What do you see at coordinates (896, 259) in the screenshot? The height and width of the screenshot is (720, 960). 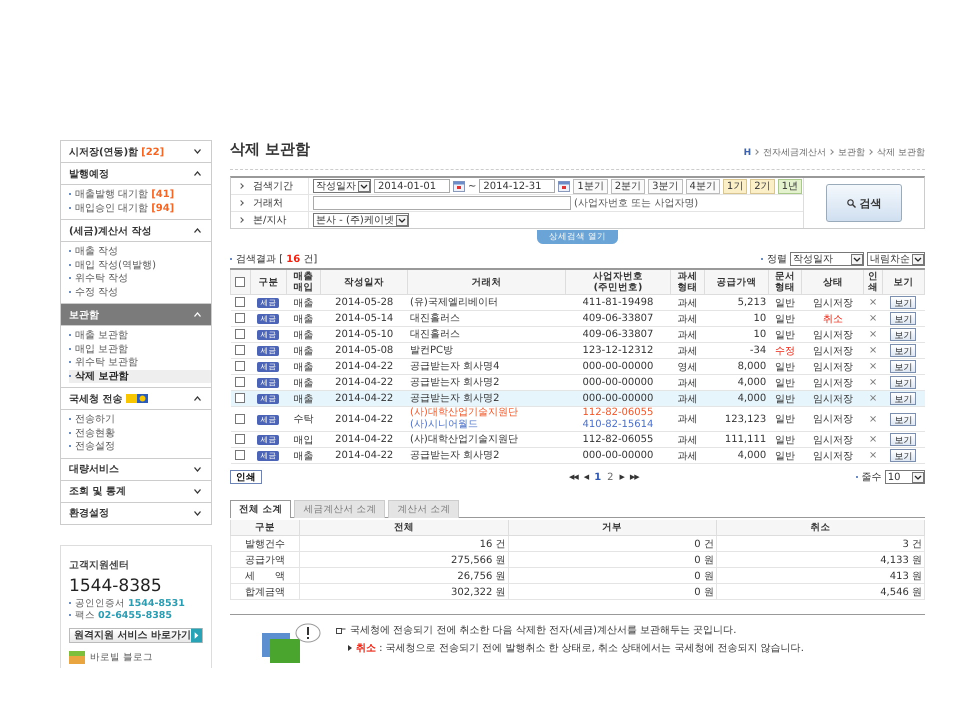 I see `sort-order-select: 내림차순` at bounding box center [896, 259].